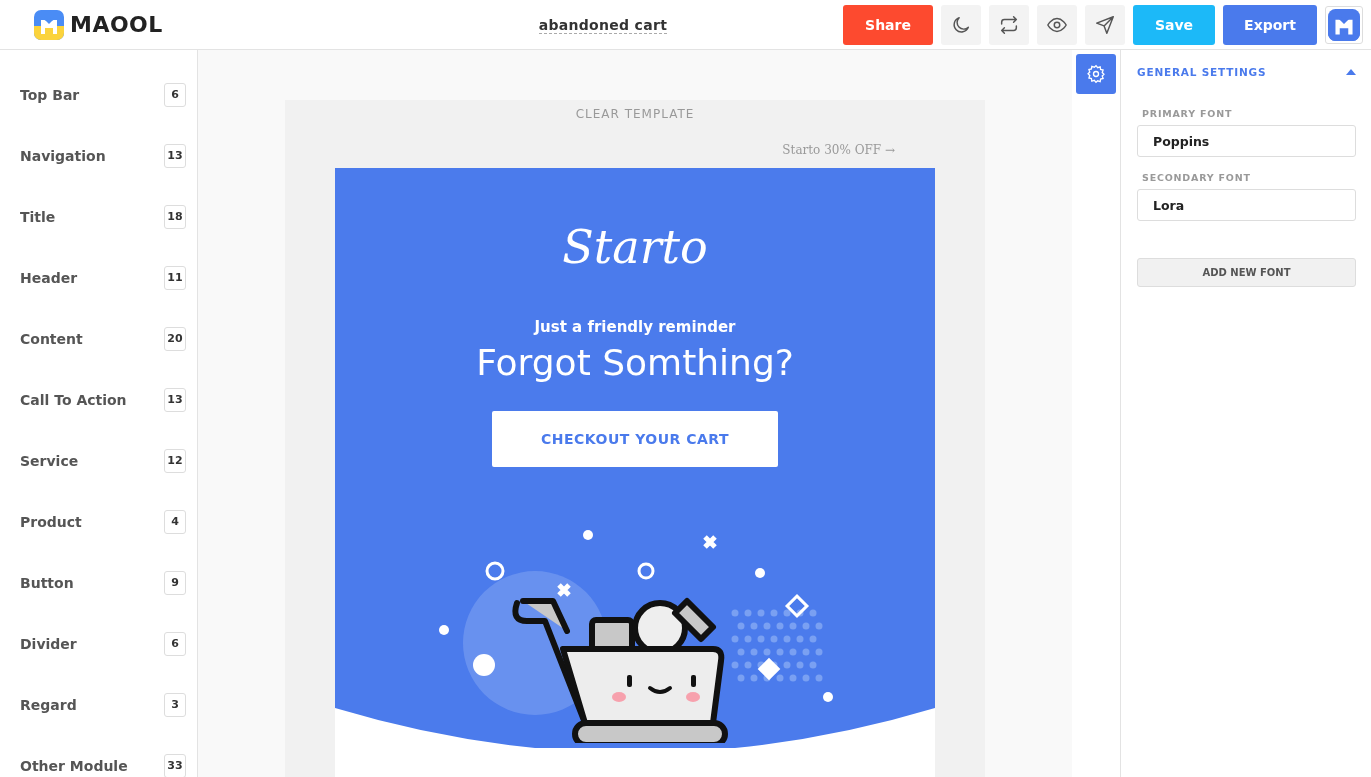 The image size is (1371, 777). I want to click on count-badge: 4, so click(175, 521).